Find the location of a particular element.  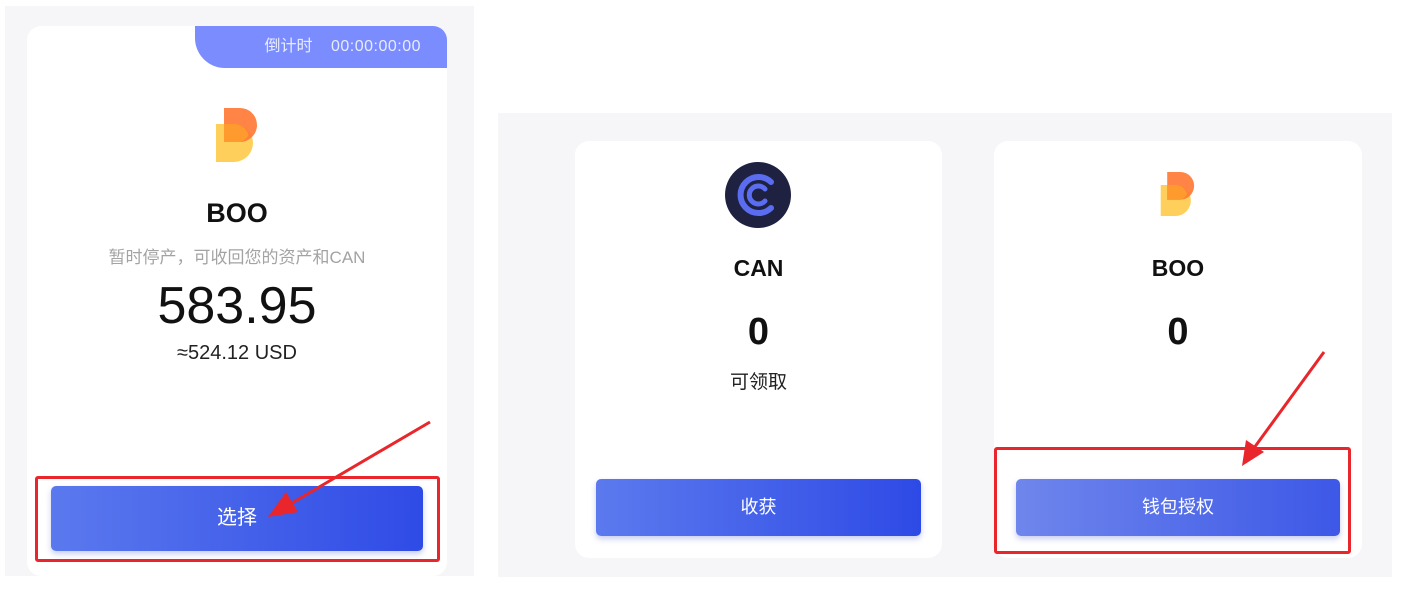

pool-description: 暂时停产，可收回您的资产和CAN is located at coordinates (237, 257).